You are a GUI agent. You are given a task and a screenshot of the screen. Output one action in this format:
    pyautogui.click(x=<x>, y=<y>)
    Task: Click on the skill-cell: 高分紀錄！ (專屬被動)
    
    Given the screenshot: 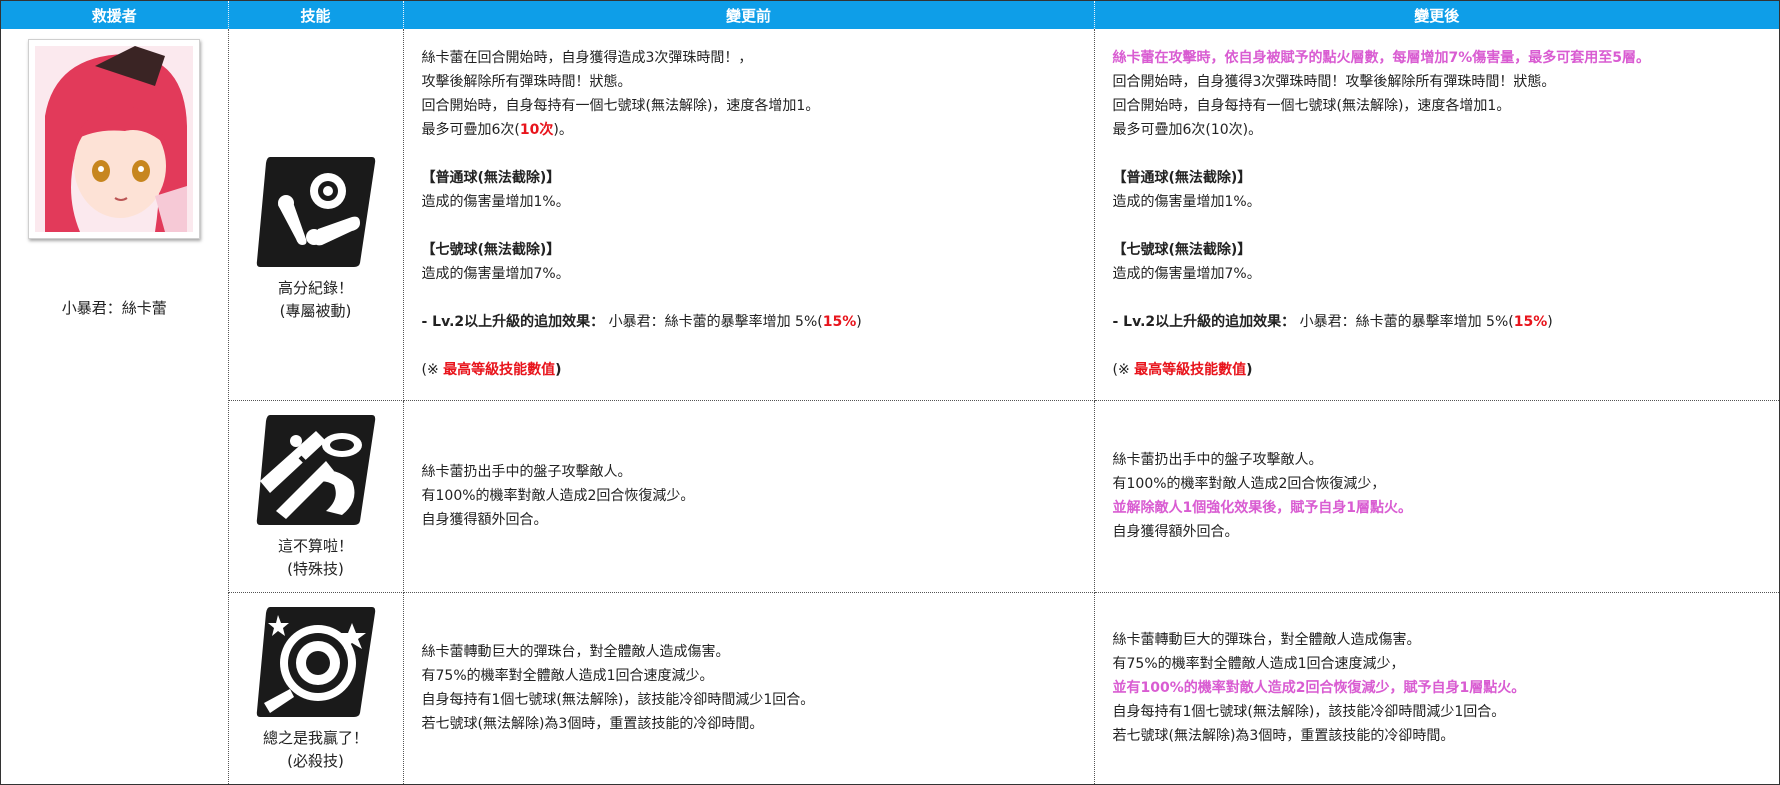 What is the action you would take?
    pyautogui.click(x=316, y=215)
    